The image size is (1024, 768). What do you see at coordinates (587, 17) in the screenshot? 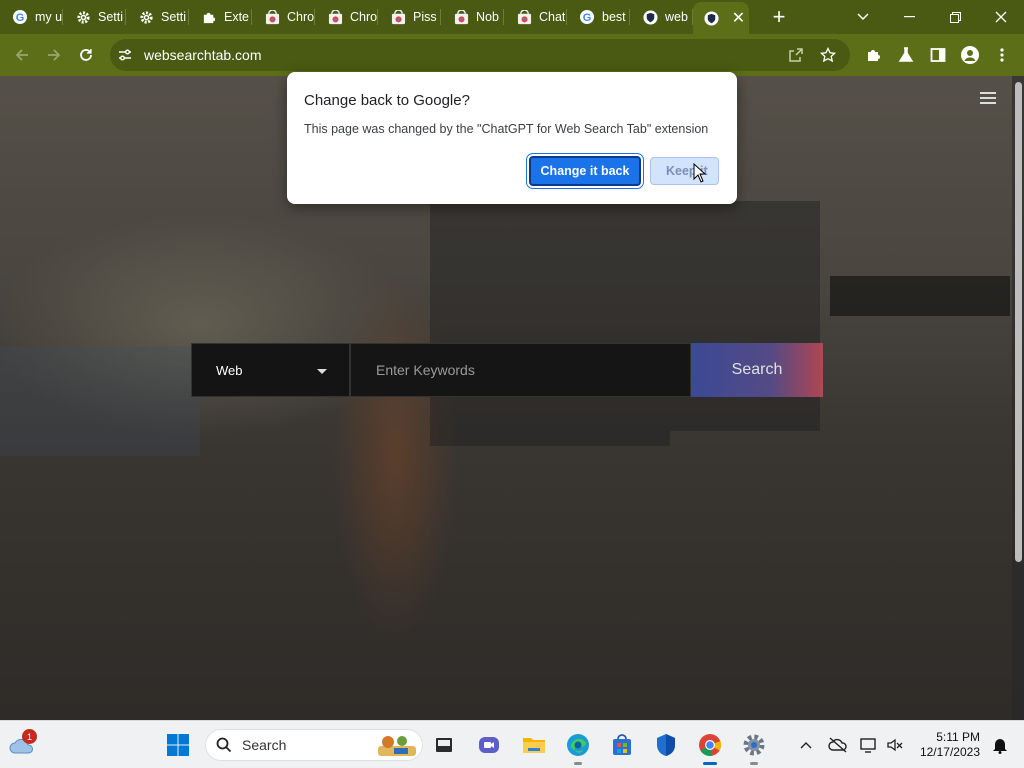
I see `google-icon: G` at bounding box center [587, 17].